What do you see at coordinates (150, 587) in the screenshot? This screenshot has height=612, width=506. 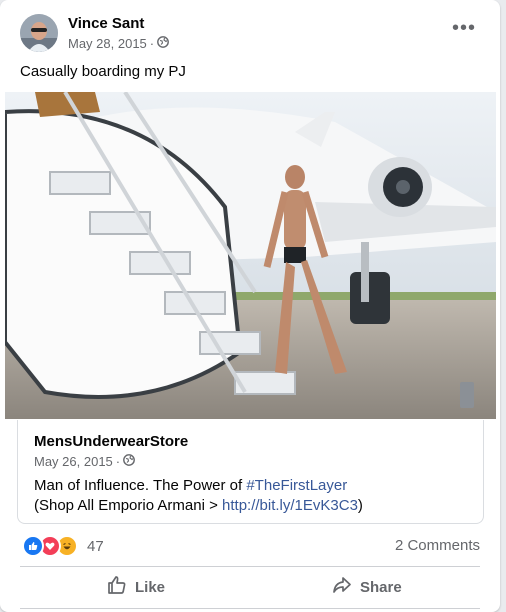 I see `like-label: Like` at bounding box center [150, 587].